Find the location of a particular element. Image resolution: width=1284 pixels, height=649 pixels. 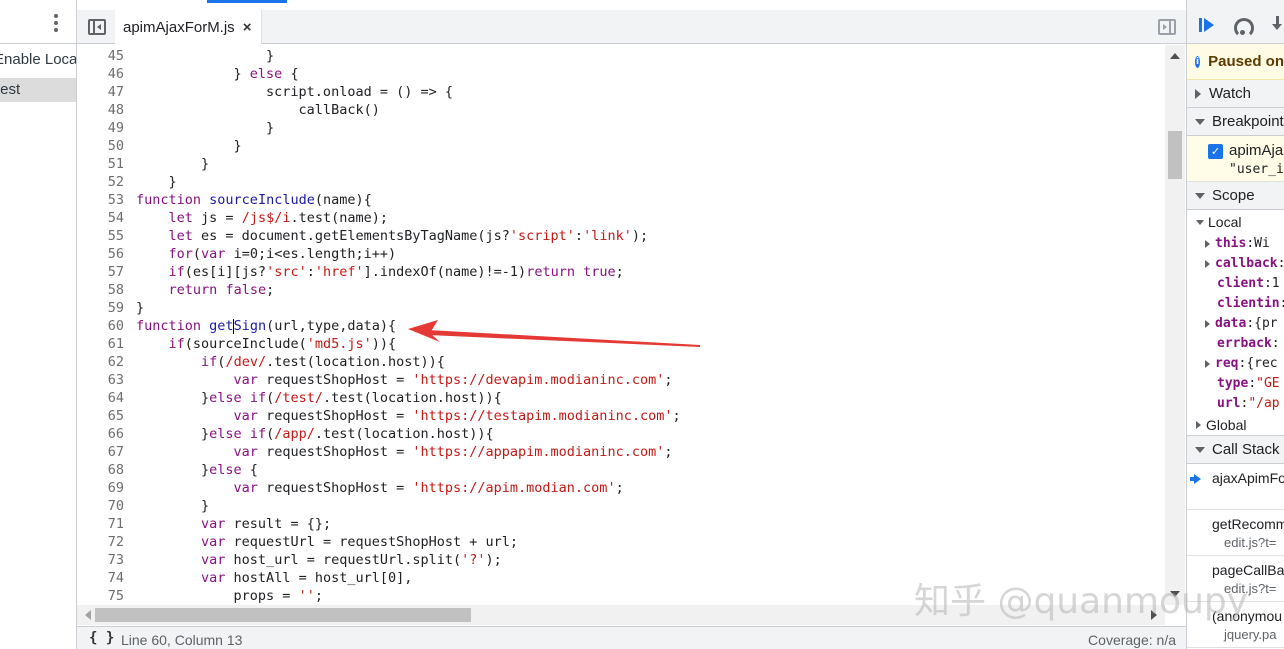

pretty-print-icon: { } is located at coordinates (101, 638).